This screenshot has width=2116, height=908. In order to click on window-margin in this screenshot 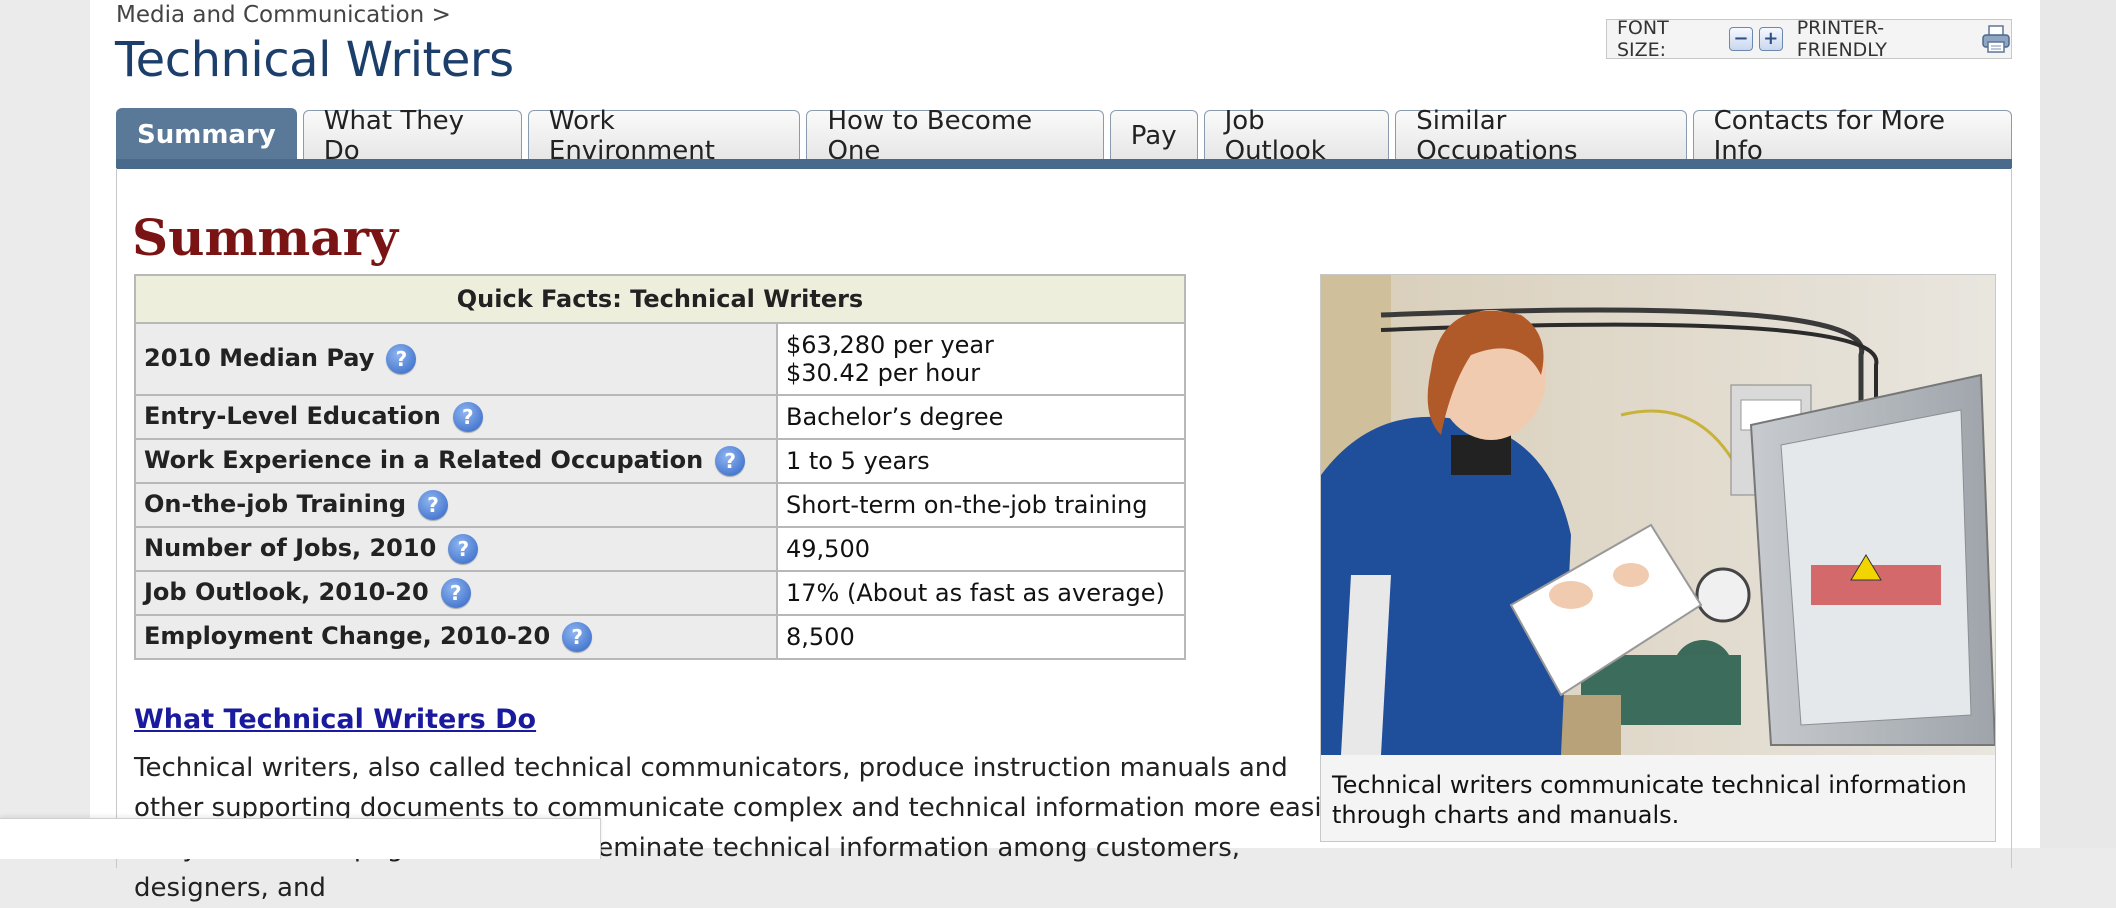, I will do `click(2078, 424)`.